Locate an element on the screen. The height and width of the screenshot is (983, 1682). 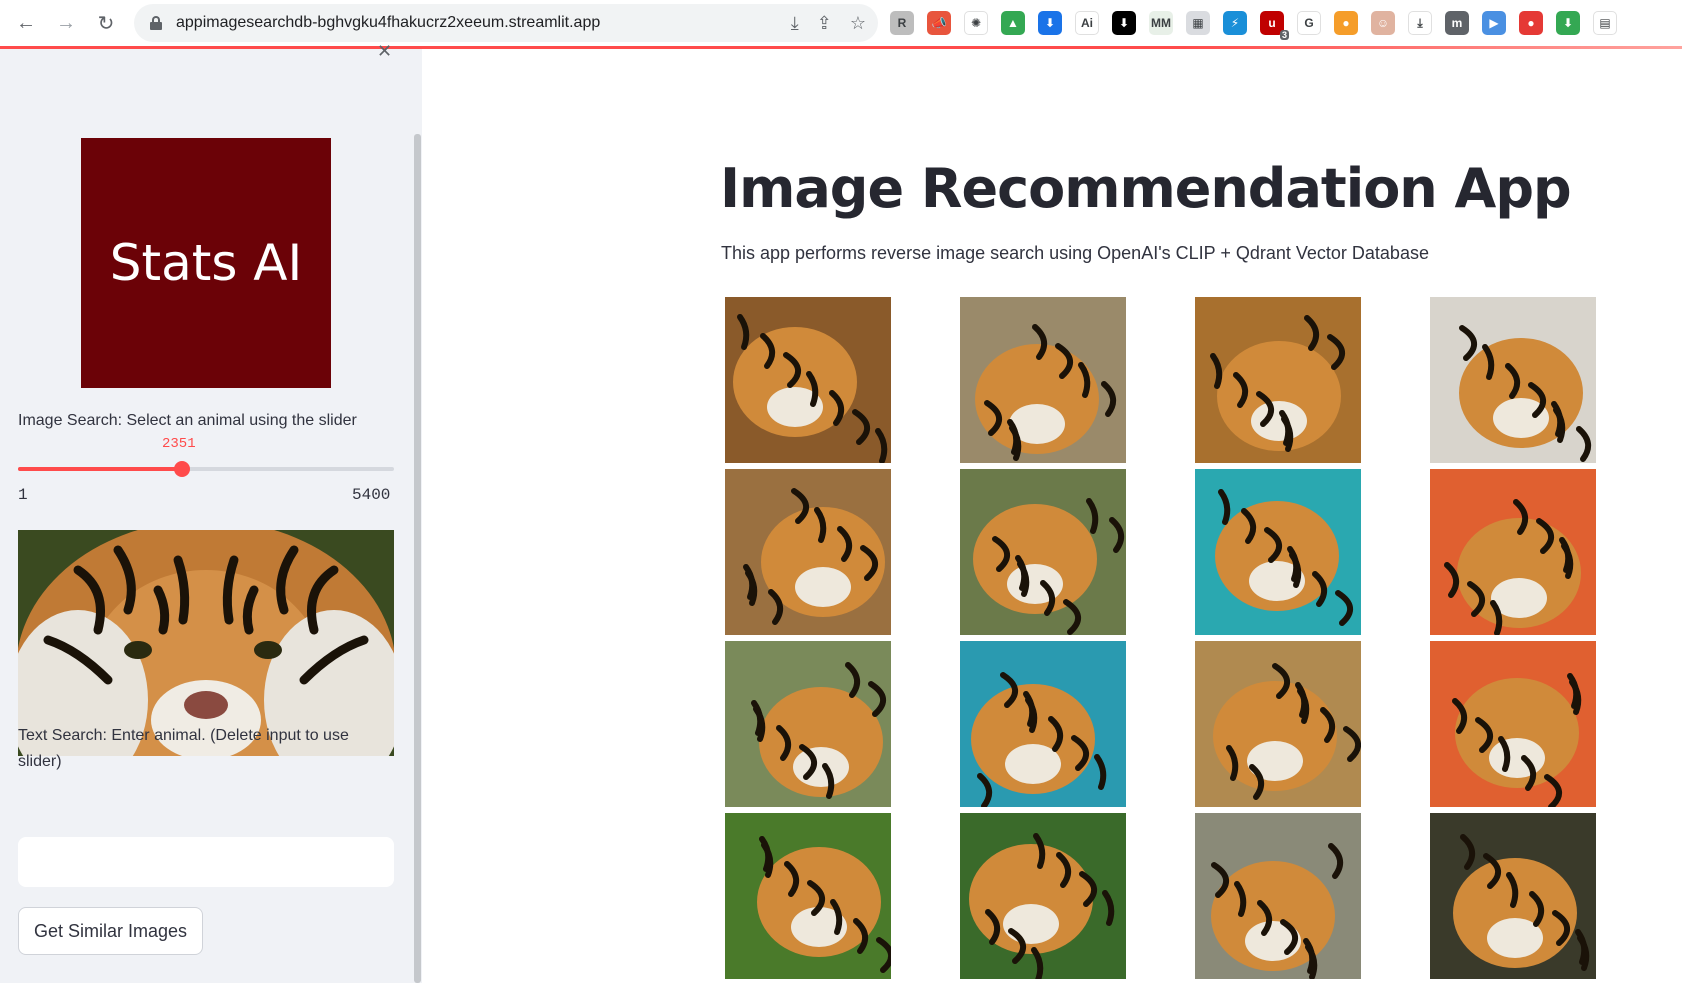
openai-icon: ✺ is located at coordinates (976, 23).